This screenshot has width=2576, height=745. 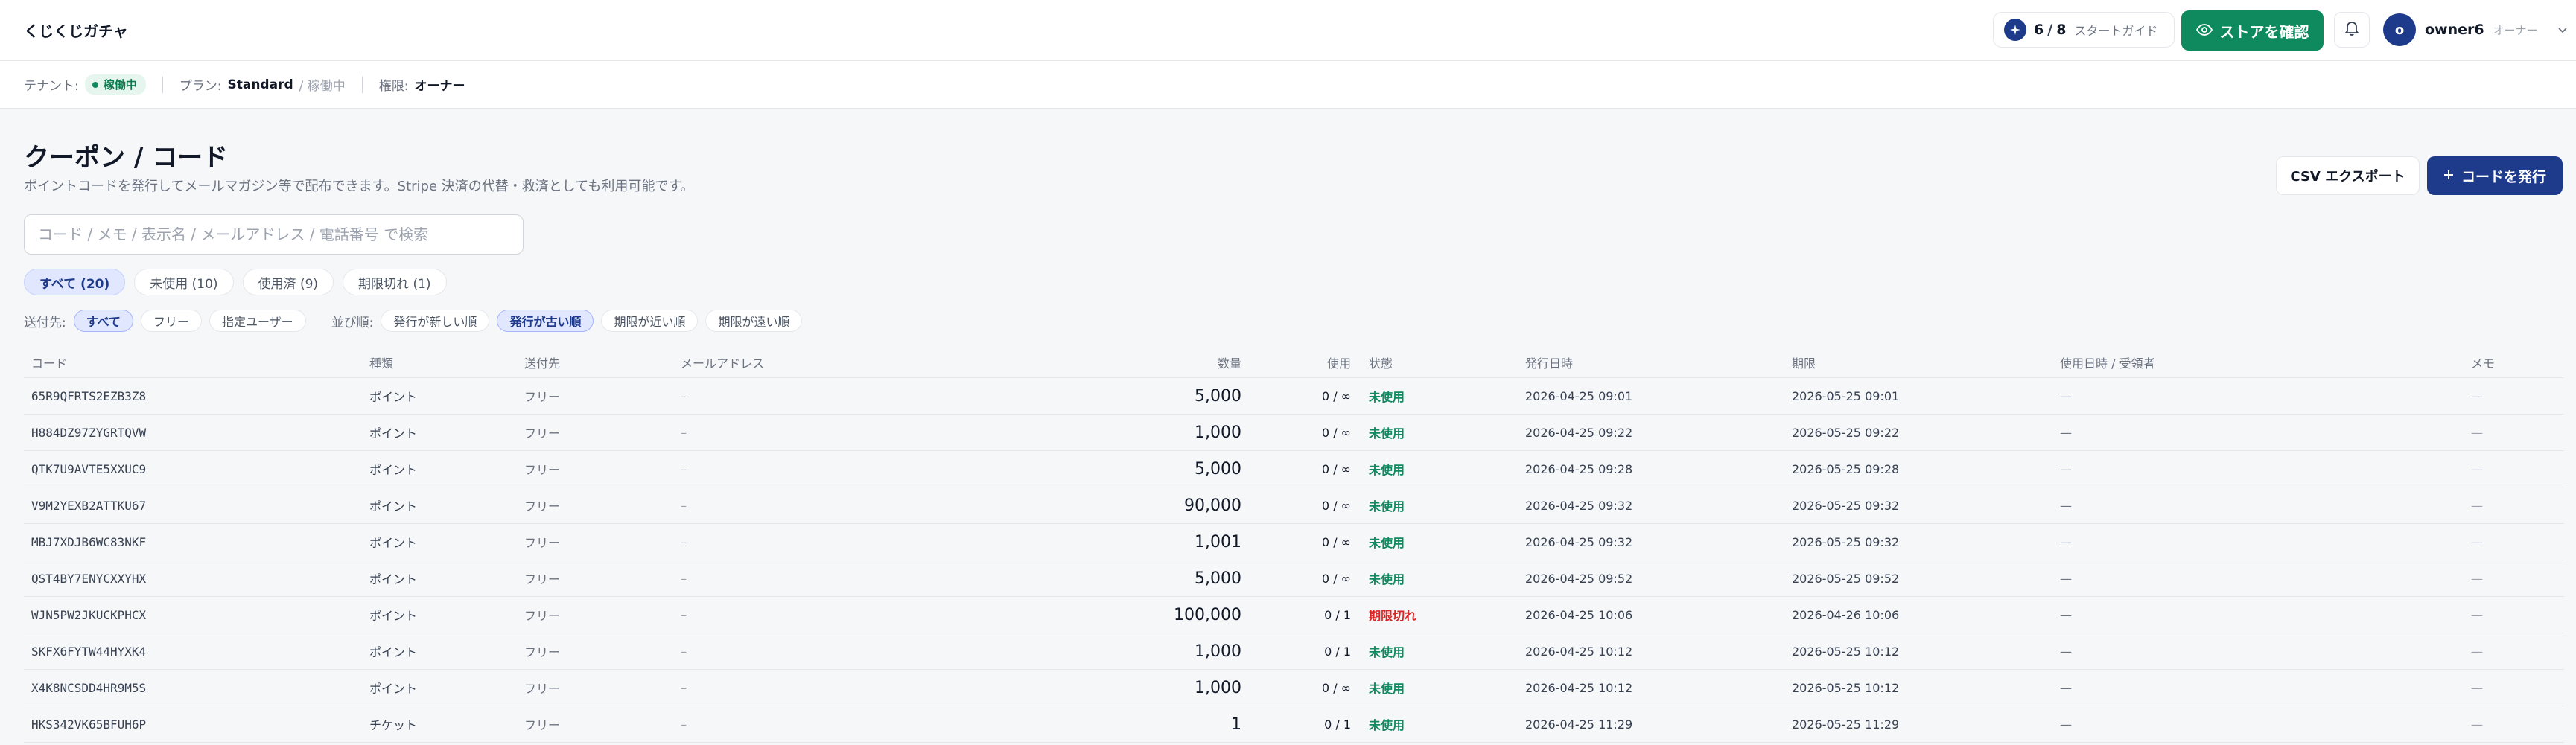 What do you see at coordinates (2448, 175) in the screenshot?
I see `plus-icon` at bounding box center [2448, 175].